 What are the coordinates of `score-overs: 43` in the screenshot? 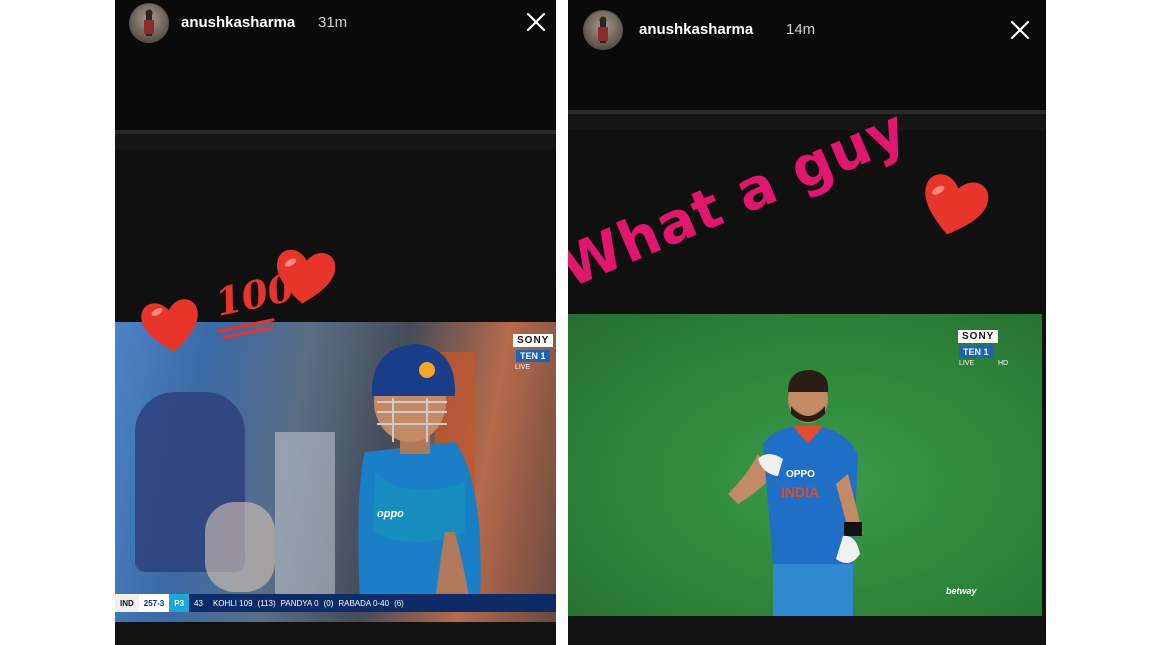 It's located at (198, 603).